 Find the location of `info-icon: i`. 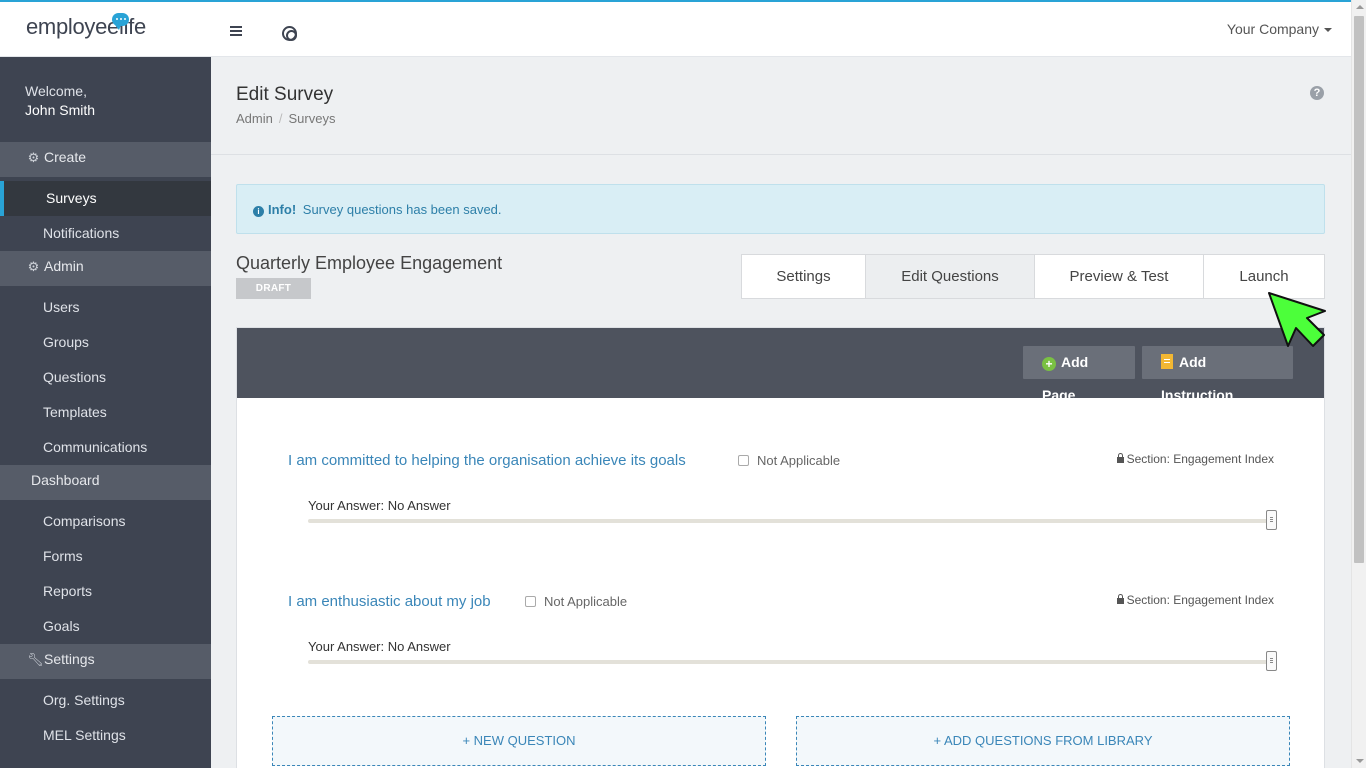

info-icon: i is located at coordinates (258, 211).